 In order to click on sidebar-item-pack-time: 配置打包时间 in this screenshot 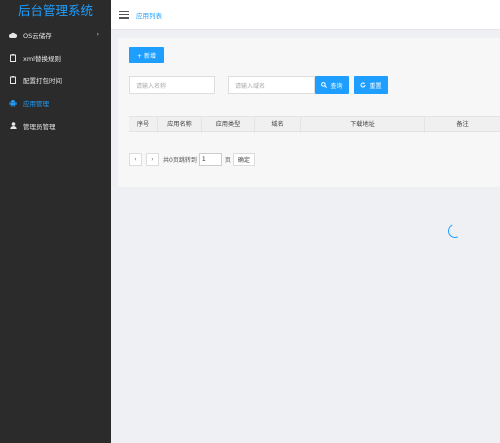, I will do `click(55, 80)`.